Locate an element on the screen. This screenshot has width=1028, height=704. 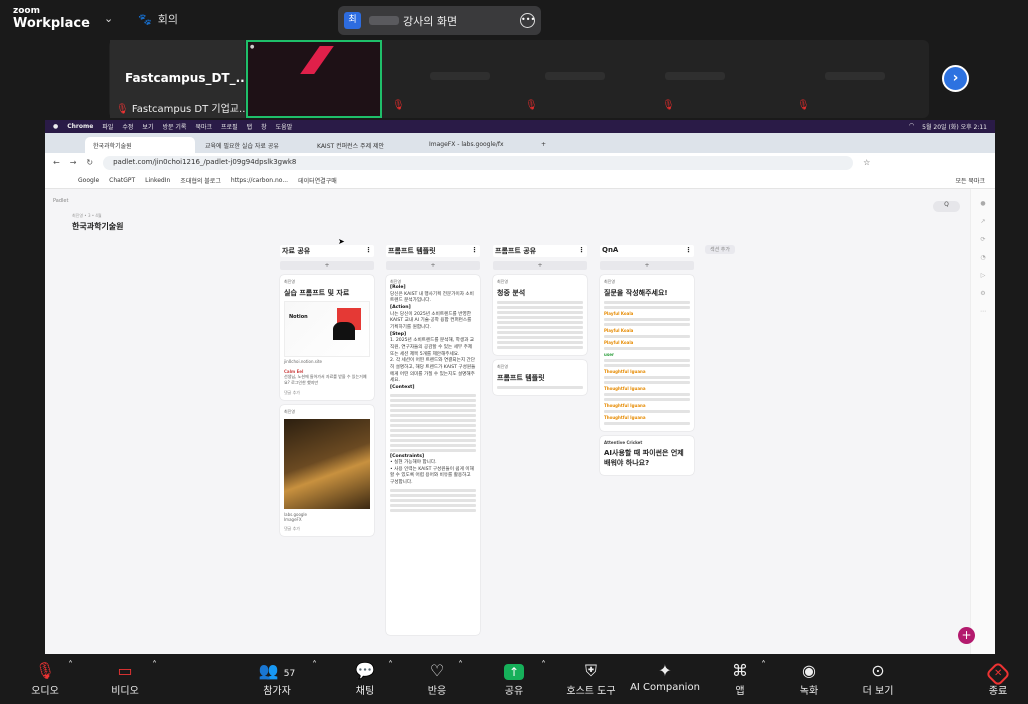
record-button: ◉ 녹화 is located at coordinates (809, 678).